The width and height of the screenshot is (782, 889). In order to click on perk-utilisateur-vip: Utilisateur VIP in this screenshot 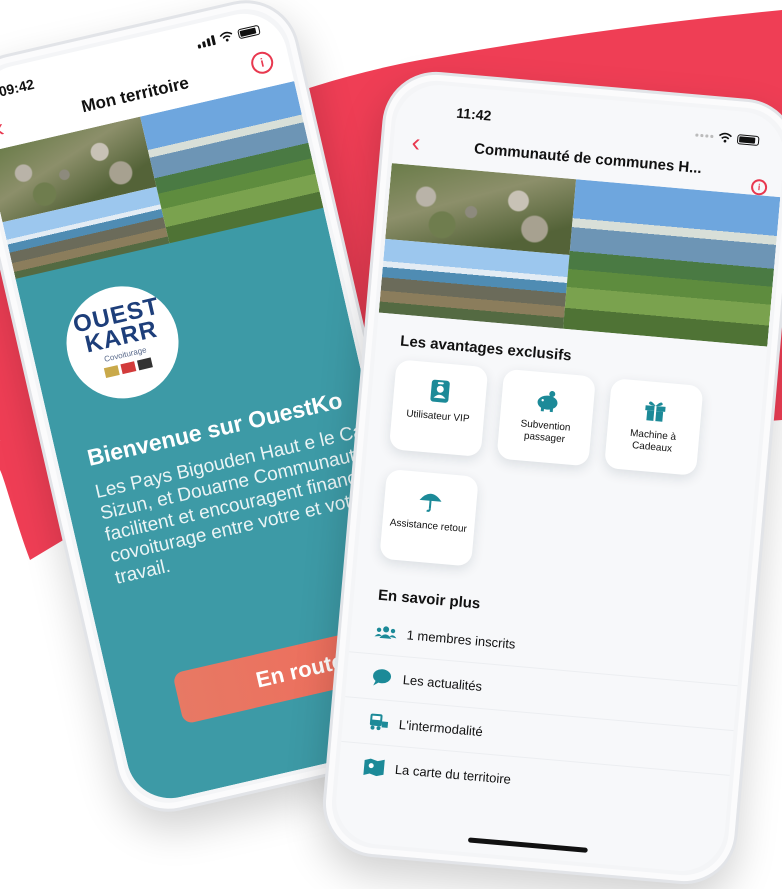, I will do `click(438, 408)`.